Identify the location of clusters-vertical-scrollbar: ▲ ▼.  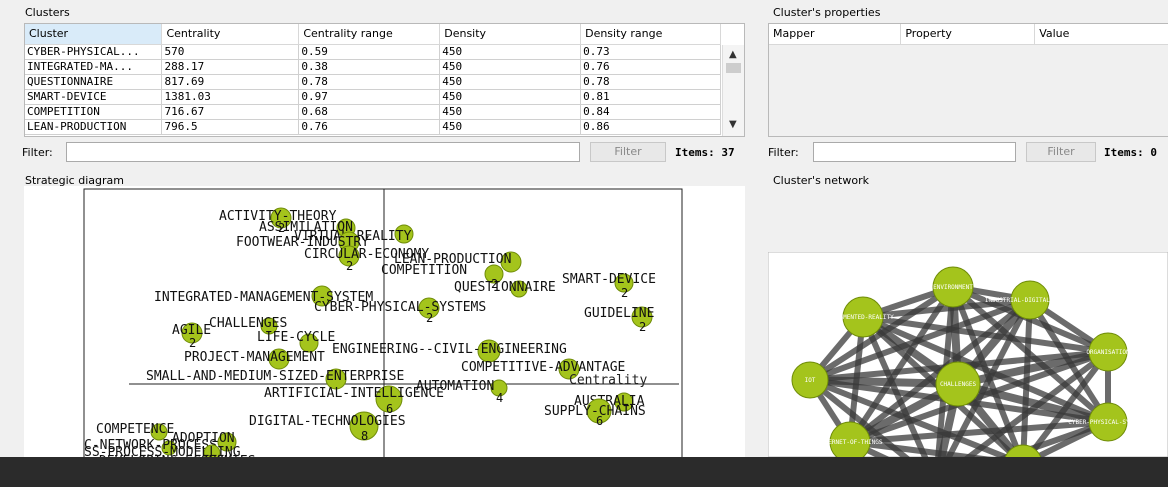
(733, 90).